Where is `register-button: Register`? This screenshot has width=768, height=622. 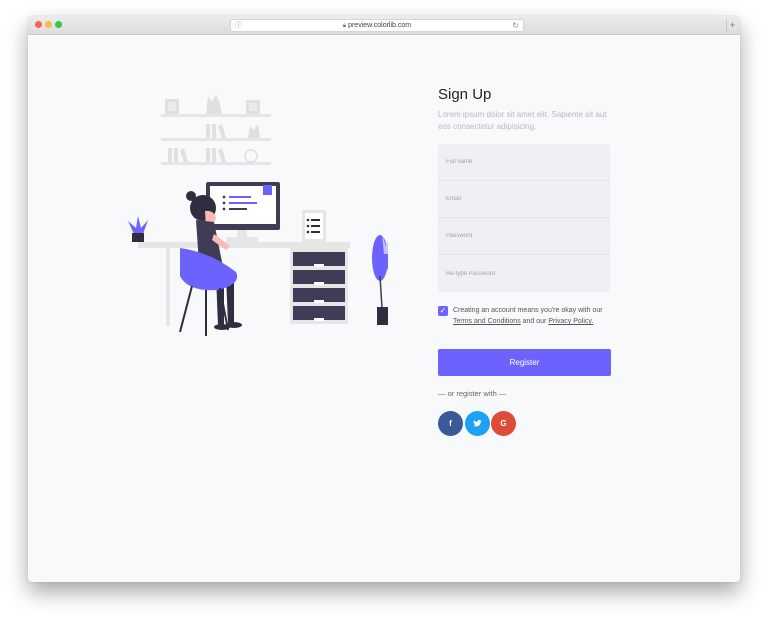
register-button: Register is located at coordinates (524, 362).